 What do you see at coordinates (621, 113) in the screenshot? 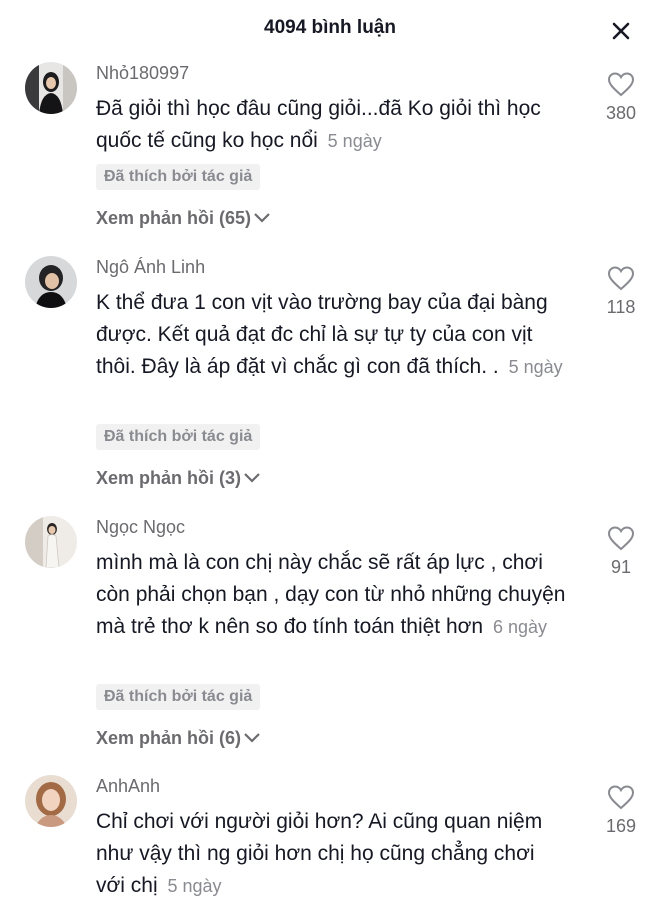
I see `like-count: 380` at bounding box center [621, 113].